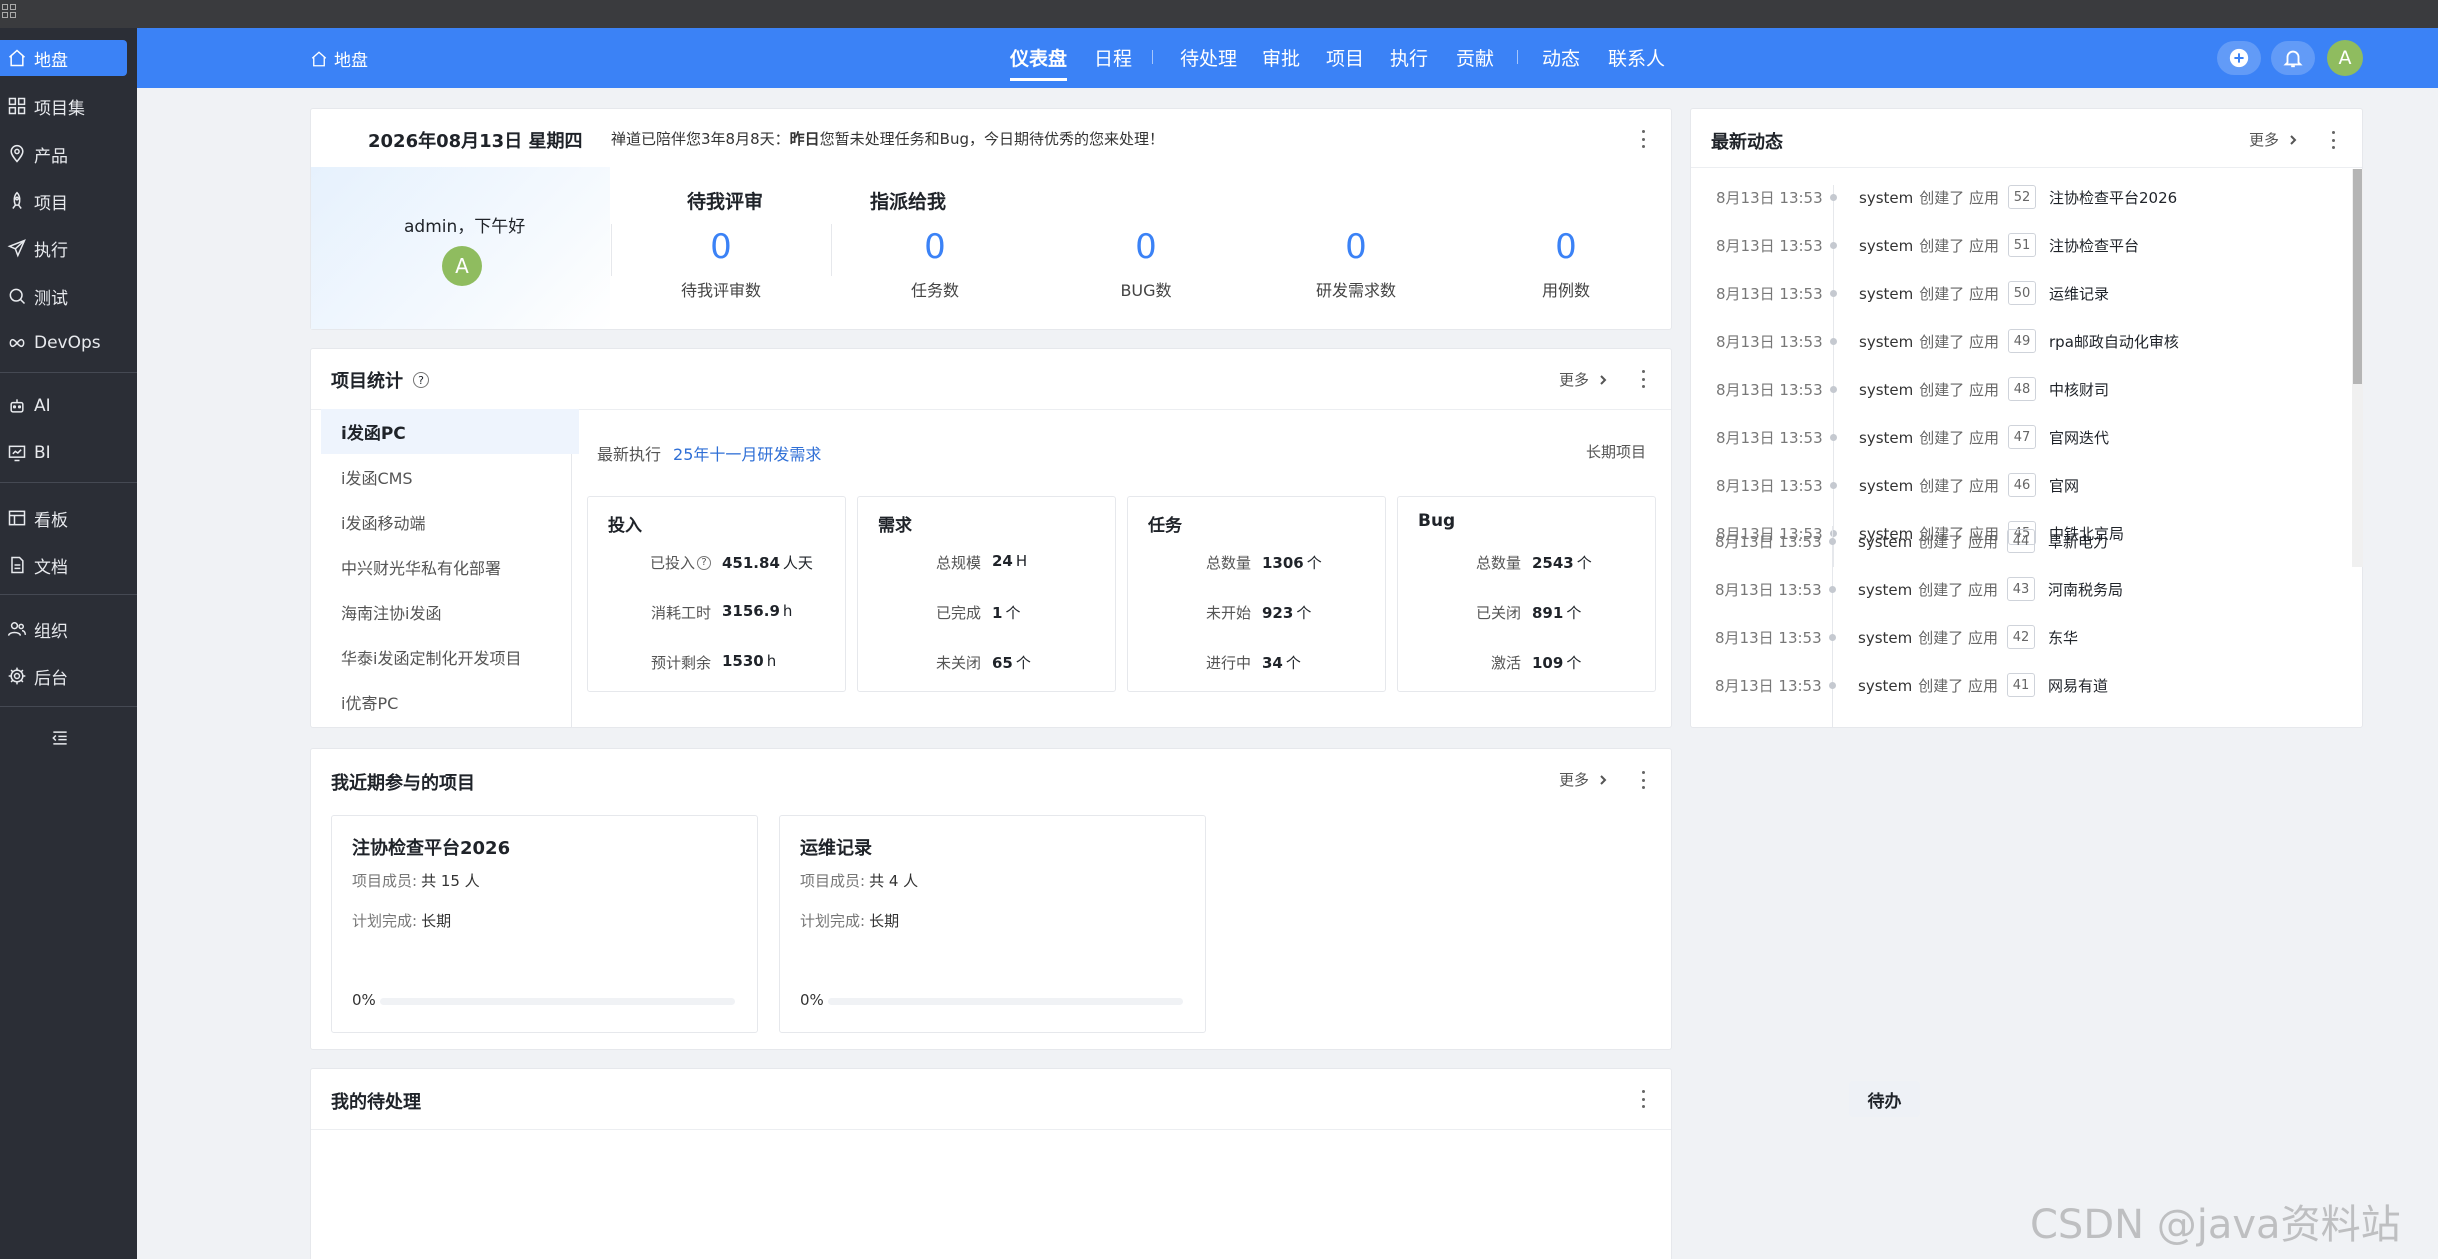 Image resolution: width=2438 pixels, height=1259 pixels. I want to click on apps-grid-icon, so click(9, 11).